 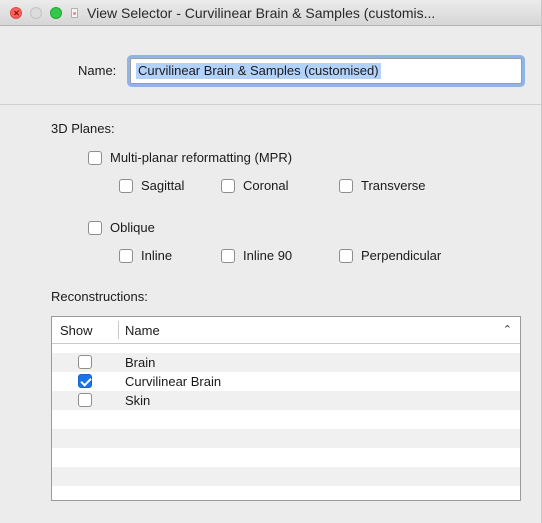 What do you see at coordinates (85, 362) in the screenshot?
I see `show-checkbox-brain` at bounding box center [85, 362].